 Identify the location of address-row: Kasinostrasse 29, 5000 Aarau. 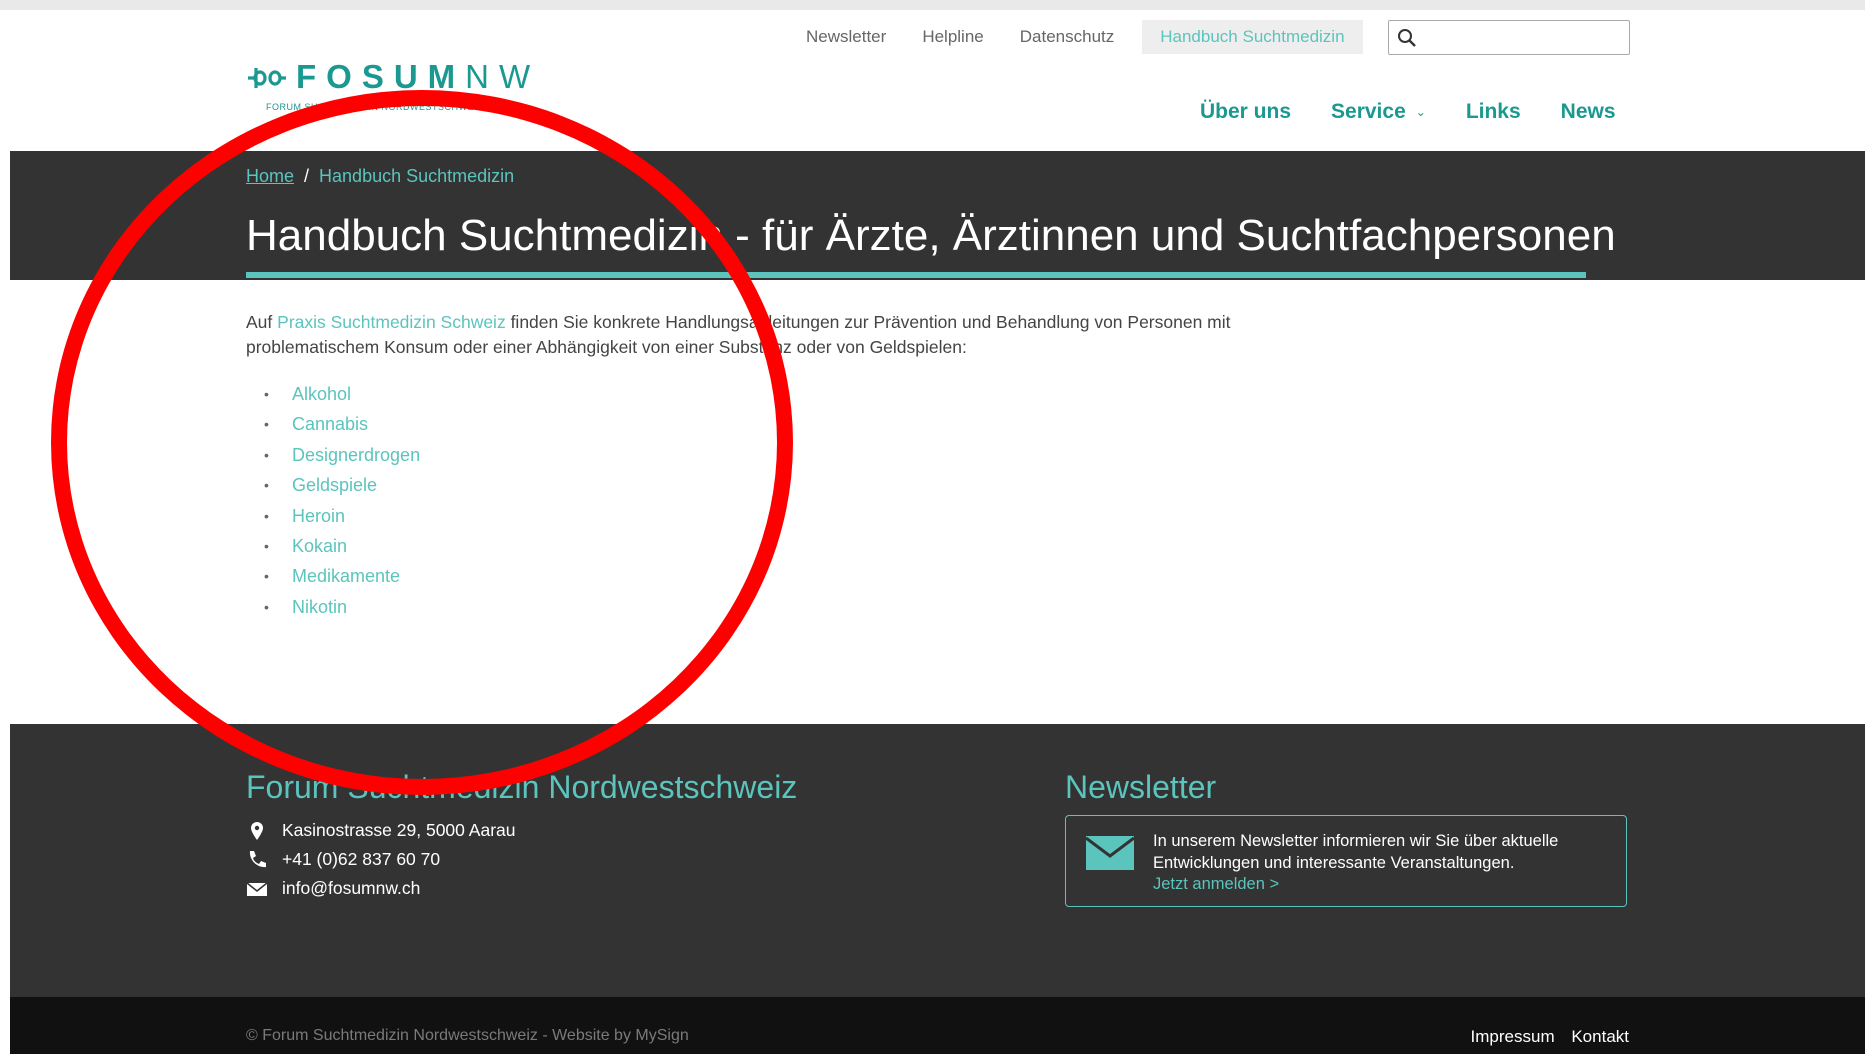
(381, 830).